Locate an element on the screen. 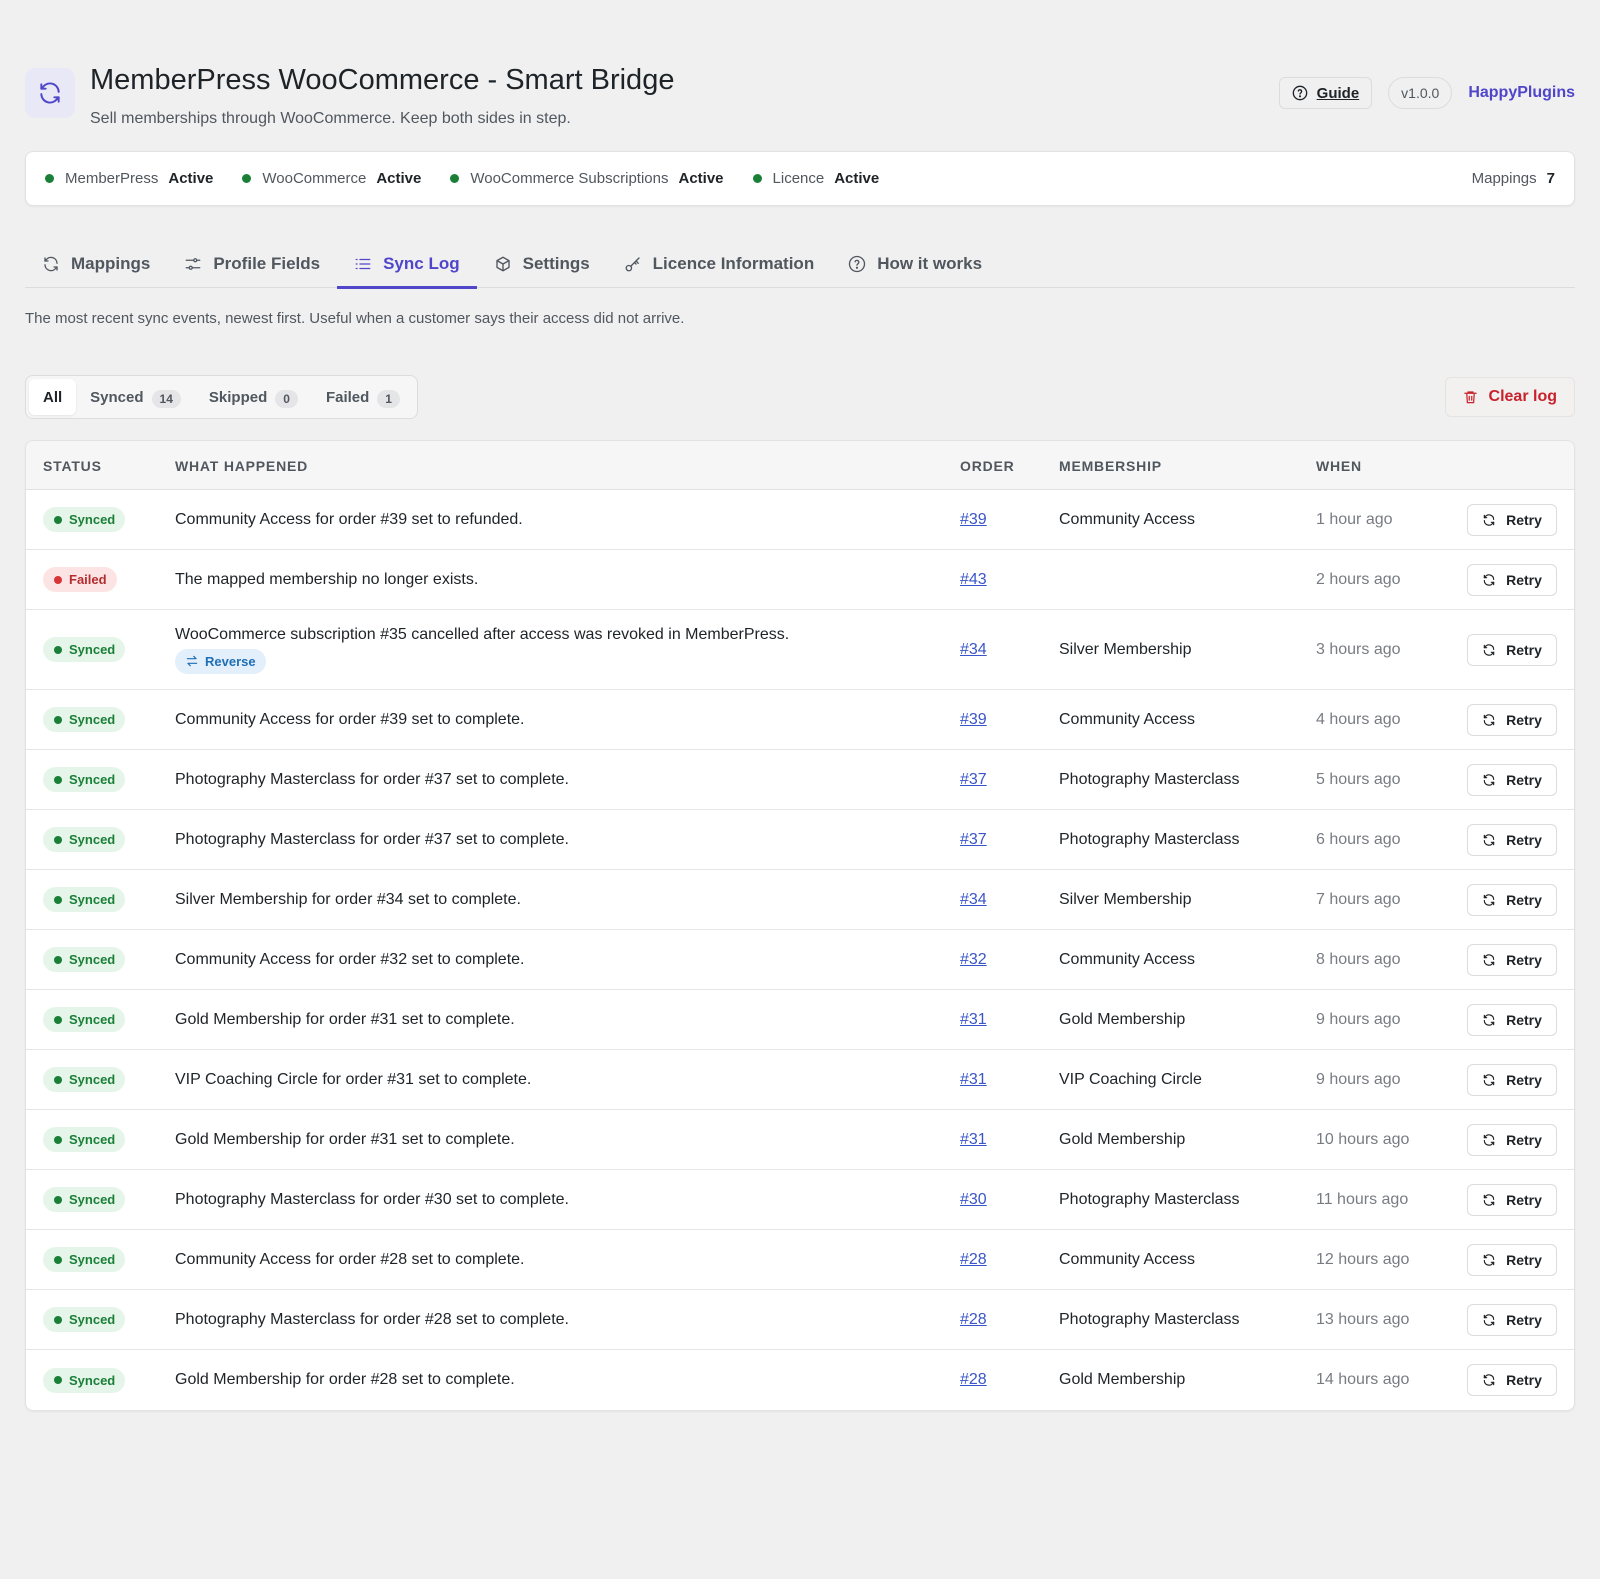 Image resolution: width=1600 pixels, height=1579 pixels. order-cell: #39 is located at coordinates (973, 719).